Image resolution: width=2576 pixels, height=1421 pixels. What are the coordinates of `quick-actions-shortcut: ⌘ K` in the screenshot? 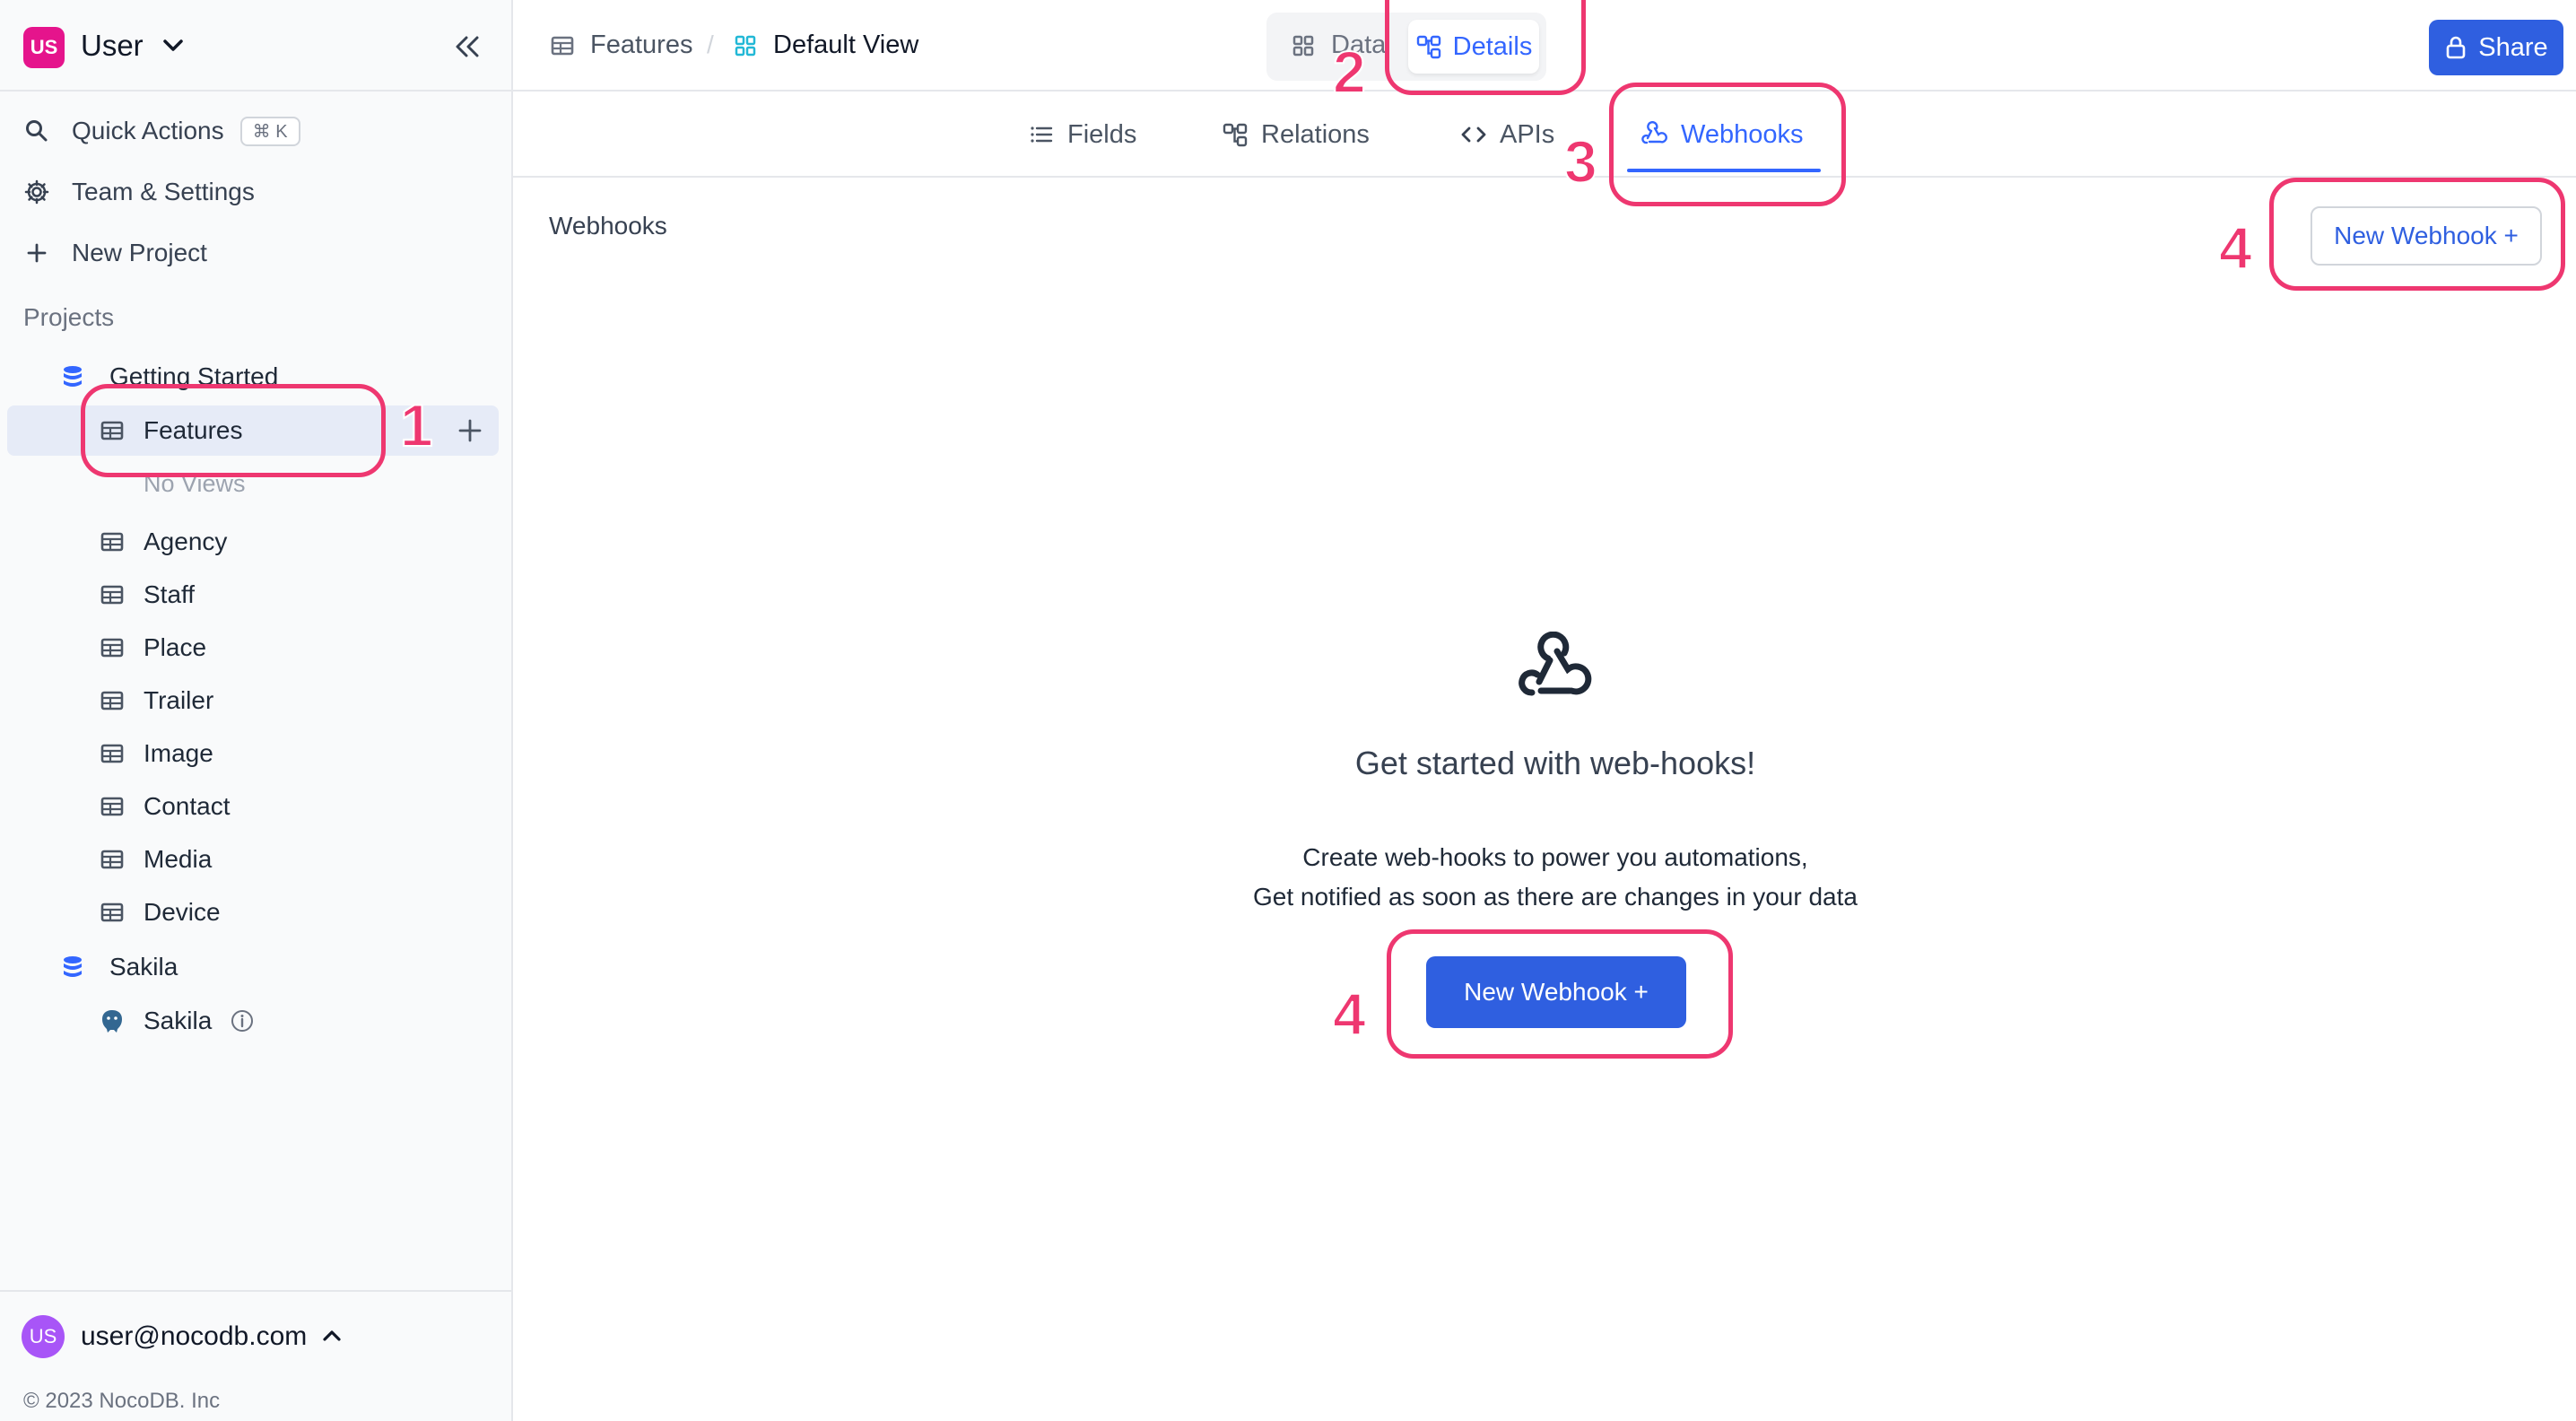 It's located at (269, 131).